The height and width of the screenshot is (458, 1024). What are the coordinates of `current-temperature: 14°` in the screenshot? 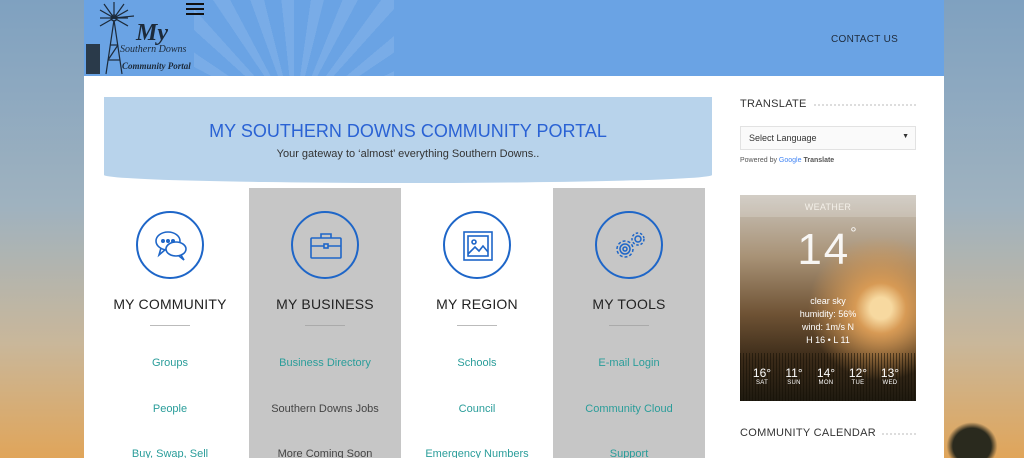 It's located at (828, 250).